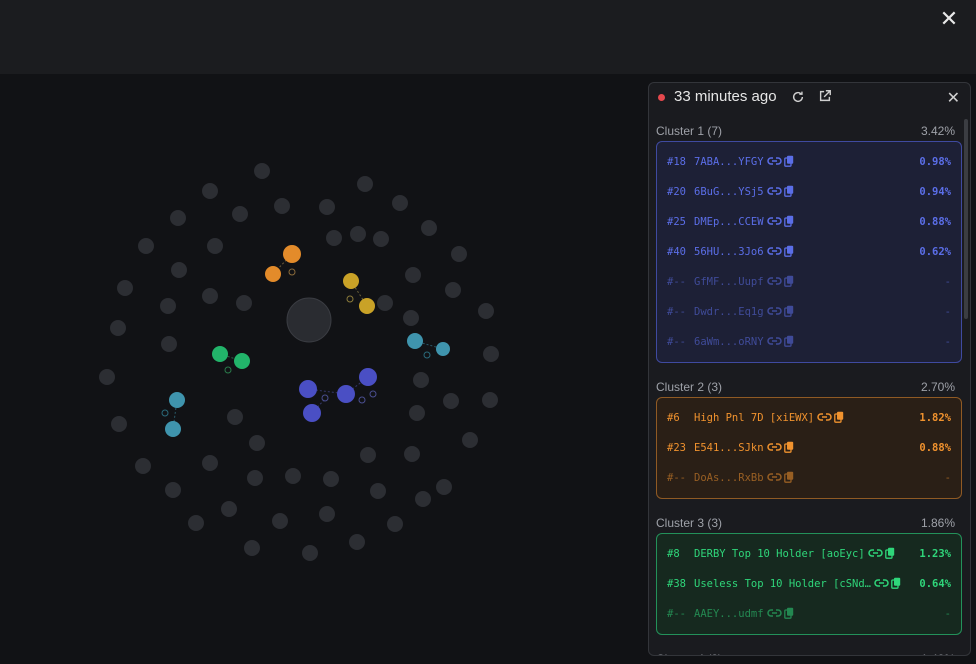  I want to click on panel-close-icon: ✕, so click(953, 98).